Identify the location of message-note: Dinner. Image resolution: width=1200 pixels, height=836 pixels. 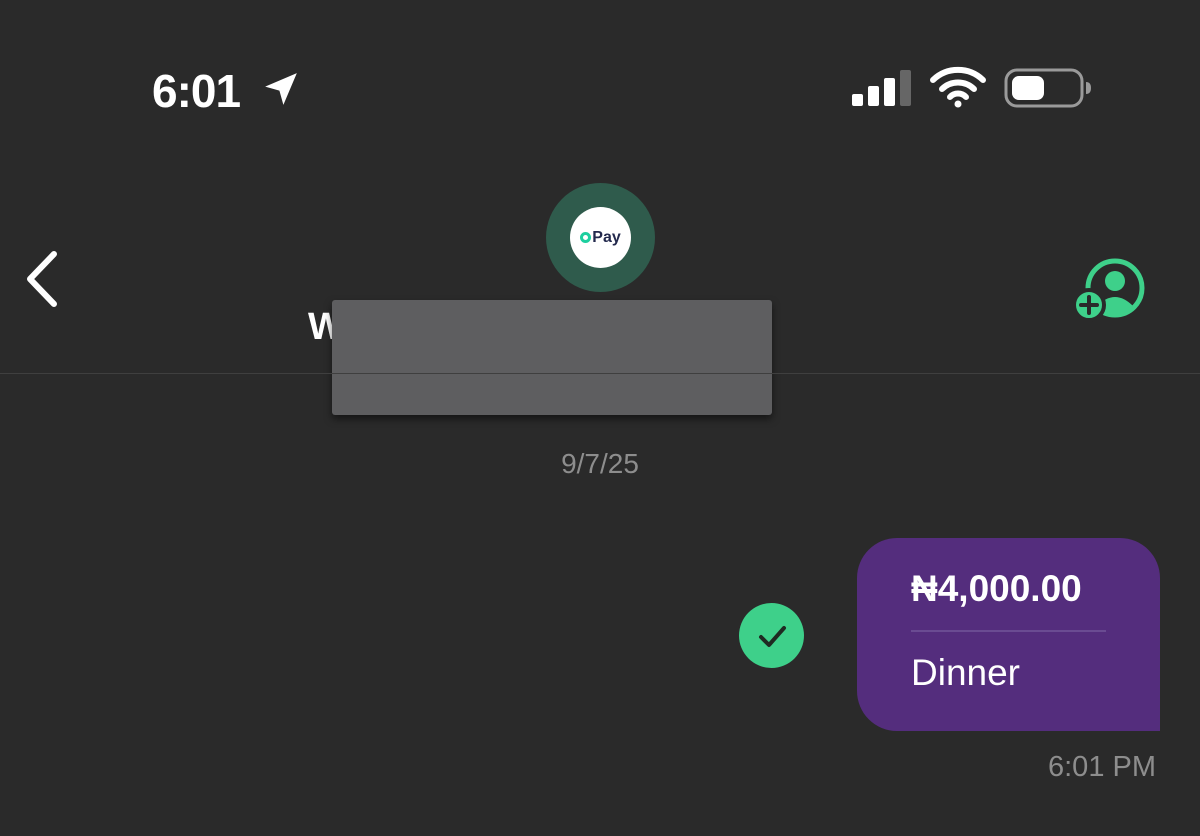
(965, 672).